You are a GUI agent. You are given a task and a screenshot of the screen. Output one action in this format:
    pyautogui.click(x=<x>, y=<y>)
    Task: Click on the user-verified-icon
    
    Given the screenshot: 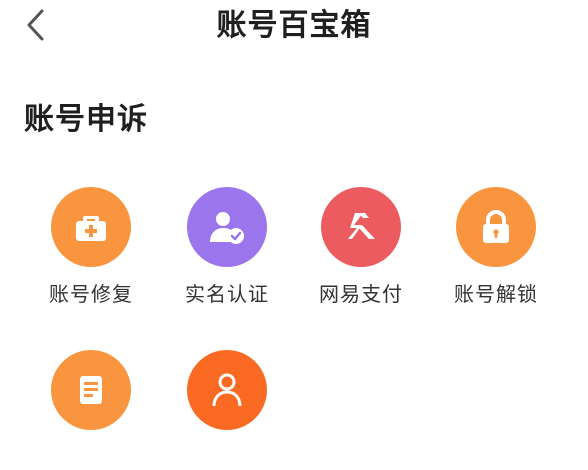 What is the action you would take?
    pyautogui.click(x=227, y=228)
    